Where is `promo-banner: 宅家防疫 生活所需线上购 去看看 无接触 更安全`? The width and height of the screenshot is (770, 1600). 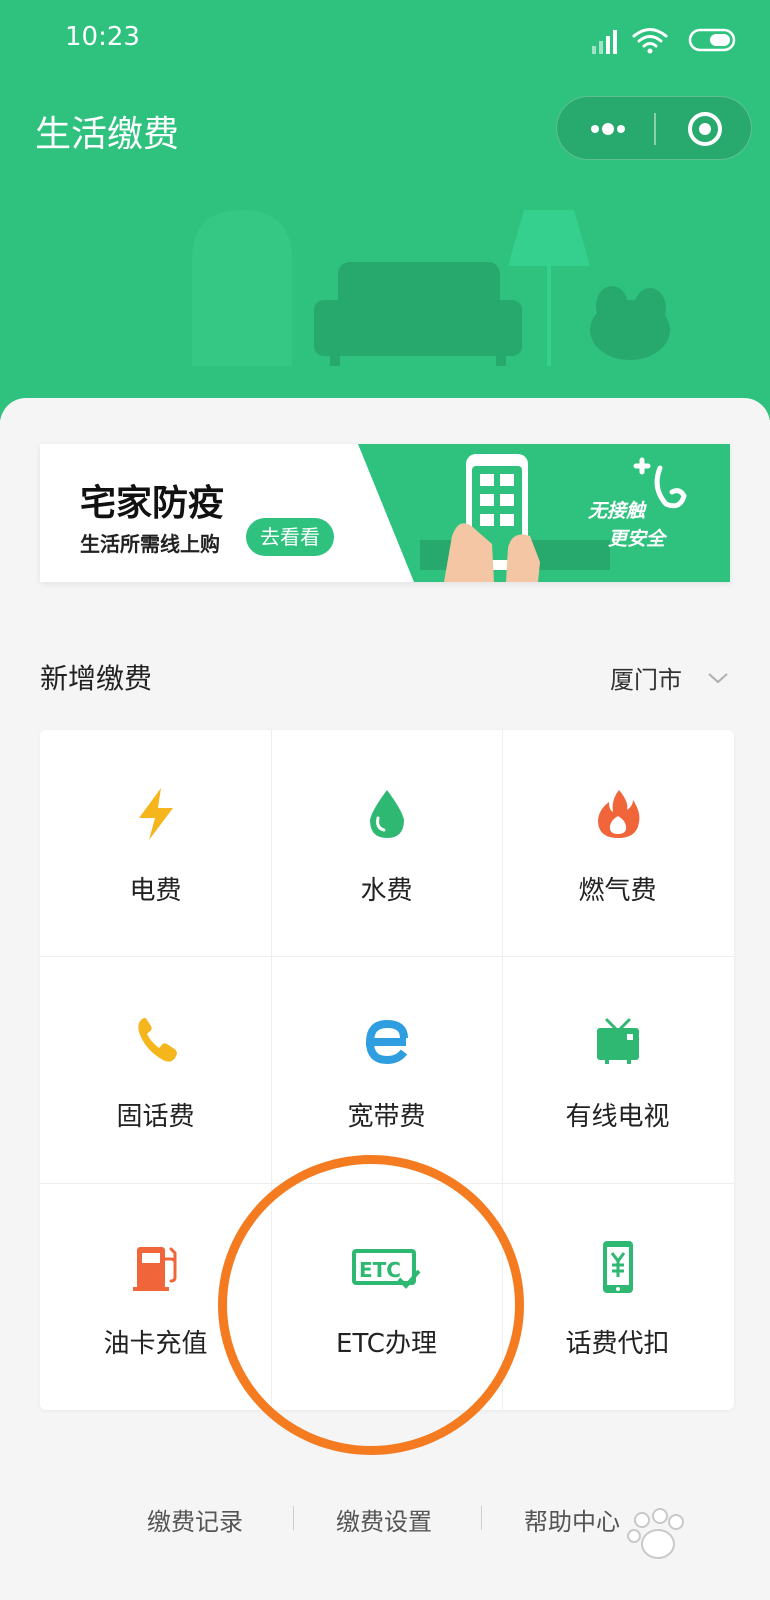 promo-banner: 宅家防疫 生活所需线上购 去看看 无接触 更安全 is located at coordinates (385, 513).